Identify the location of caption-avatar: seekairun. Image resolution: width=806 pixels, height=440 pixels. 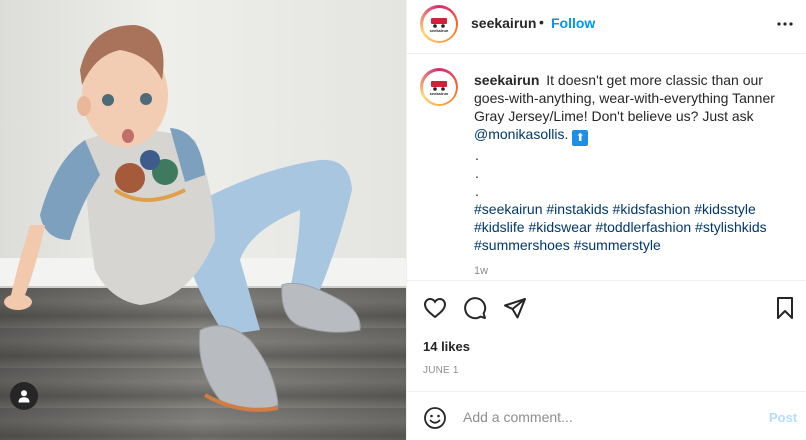
(439, 87).